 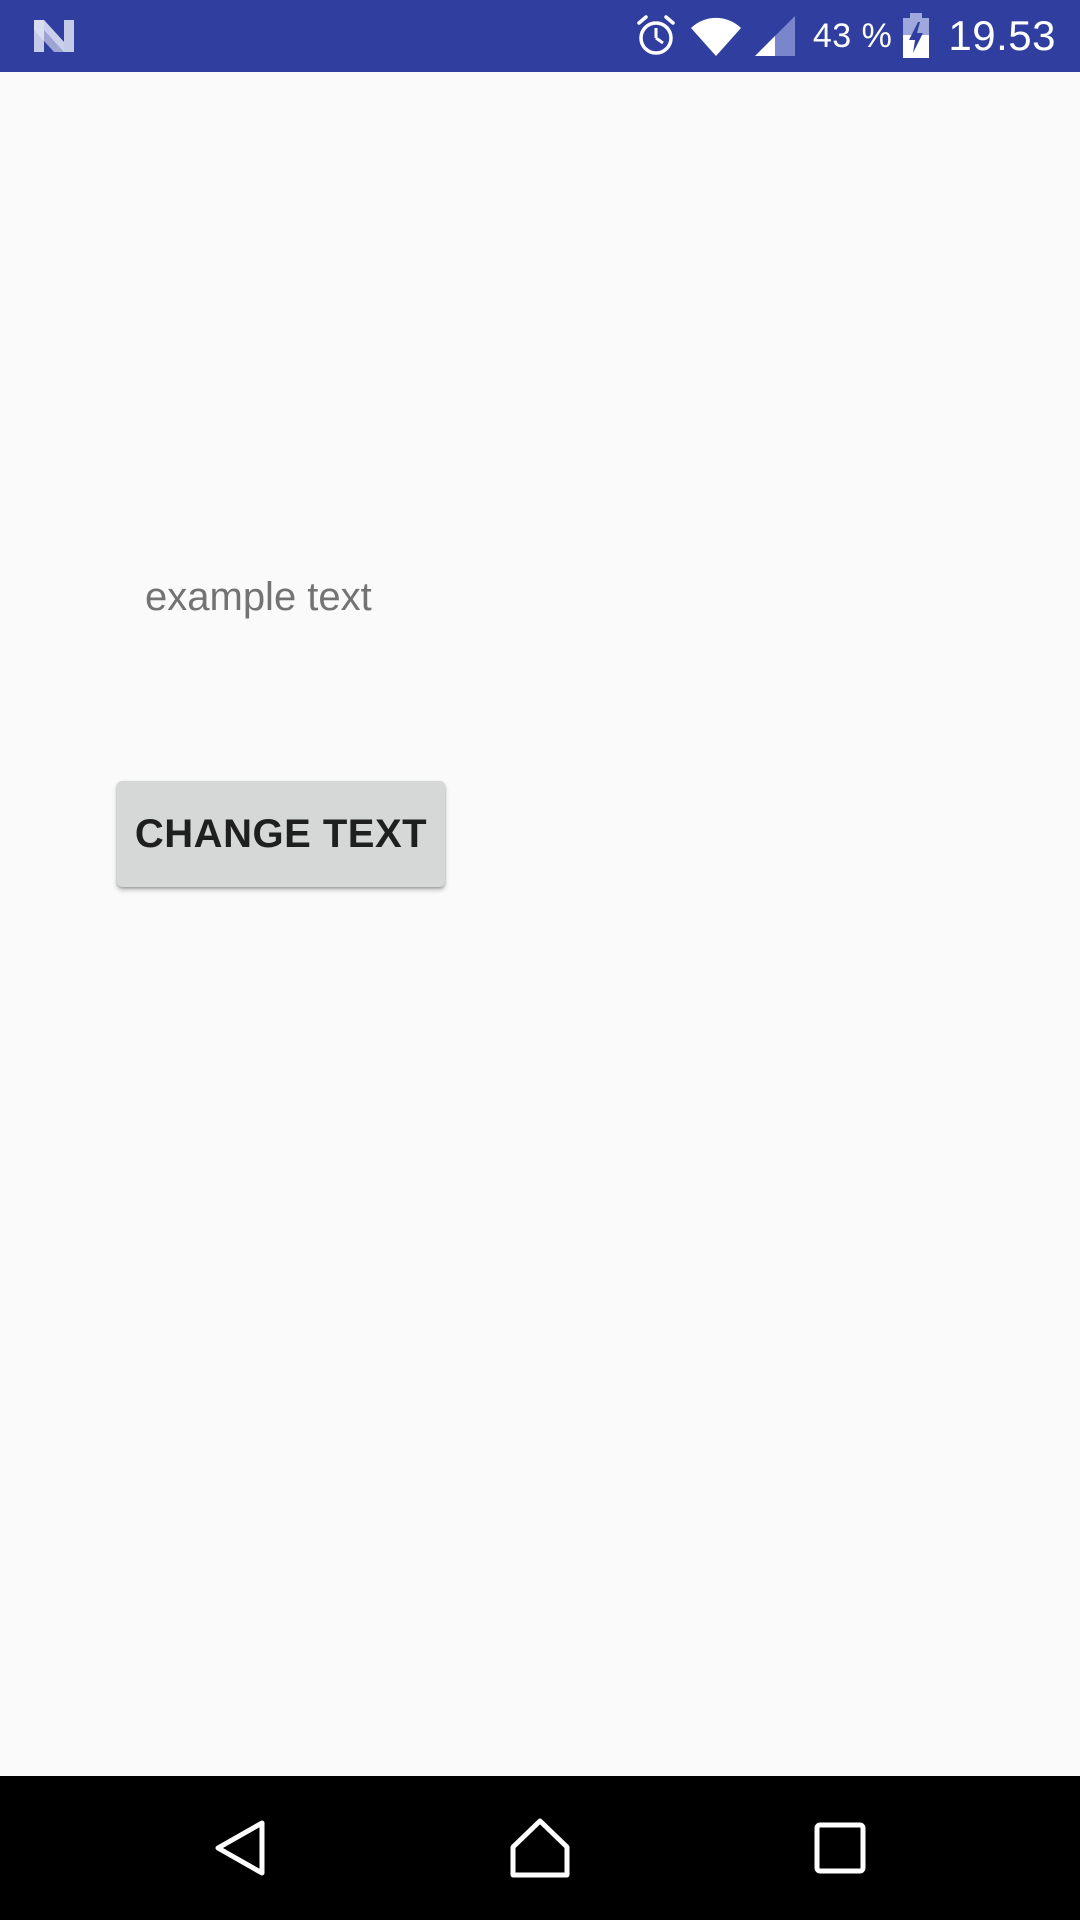 What do you see at coordinates (852, 35) in the screenshot?
I see `battery-percent: 43 %` at bounding box center [852, 35].